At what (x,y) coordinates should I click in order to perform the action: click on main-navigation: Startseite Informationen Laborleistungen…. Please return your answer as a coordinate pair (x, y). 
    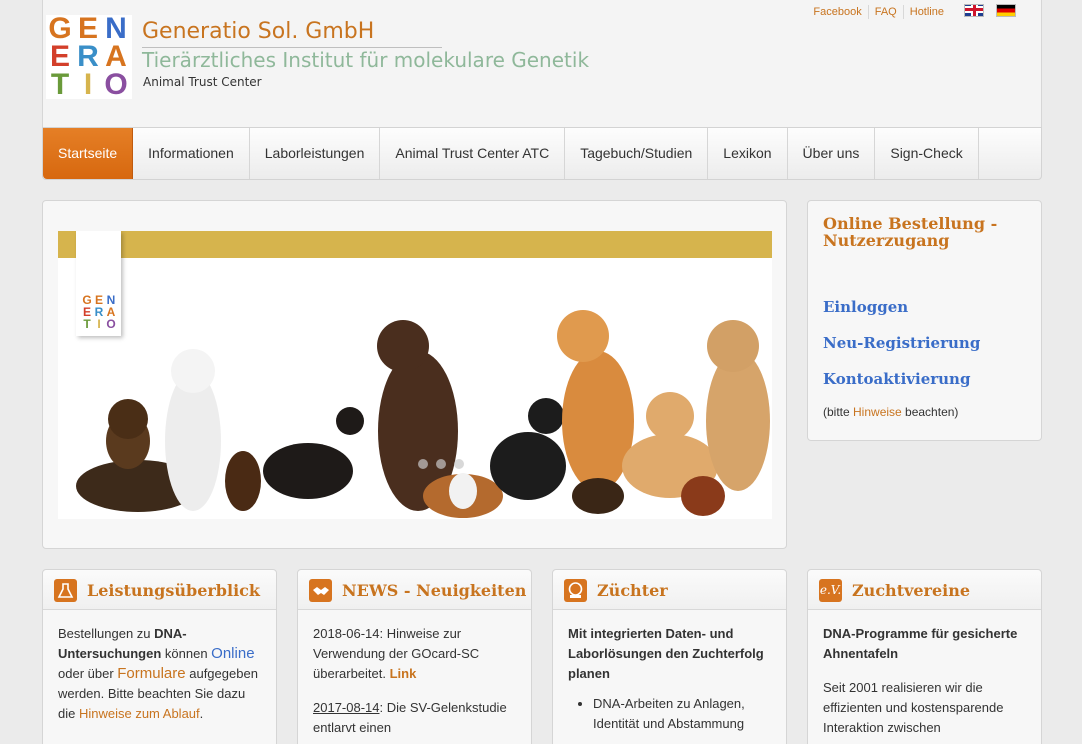
    Looking at the image, I should click on (542, 153).